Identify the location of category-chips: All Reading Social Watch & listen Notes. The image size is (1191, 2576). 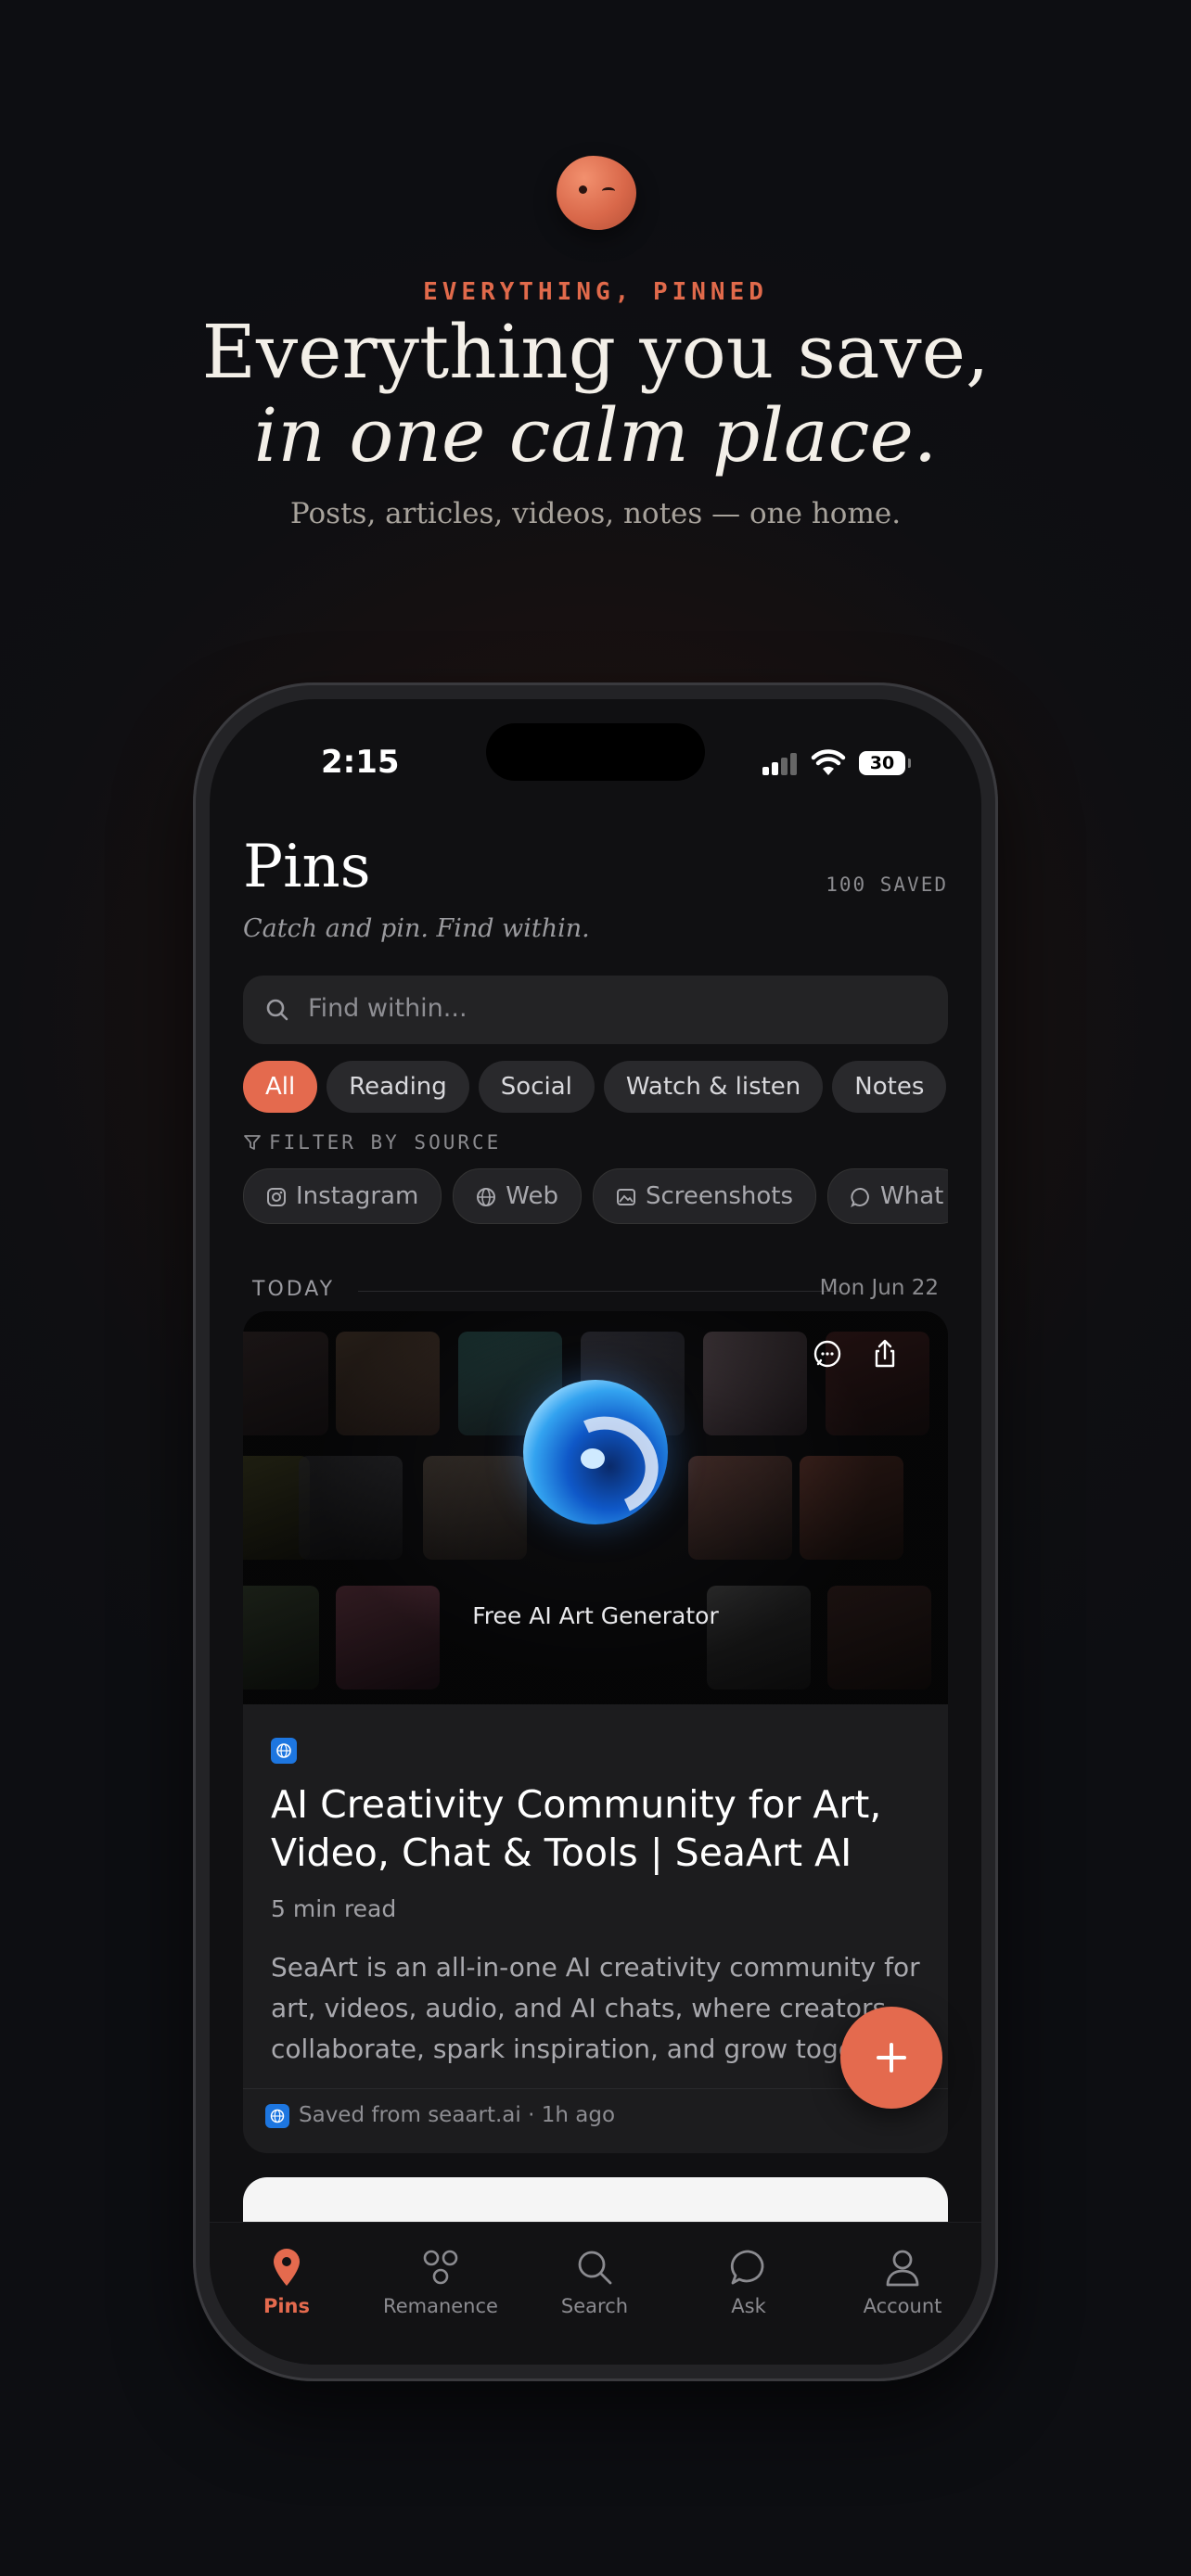
(599, 1088).